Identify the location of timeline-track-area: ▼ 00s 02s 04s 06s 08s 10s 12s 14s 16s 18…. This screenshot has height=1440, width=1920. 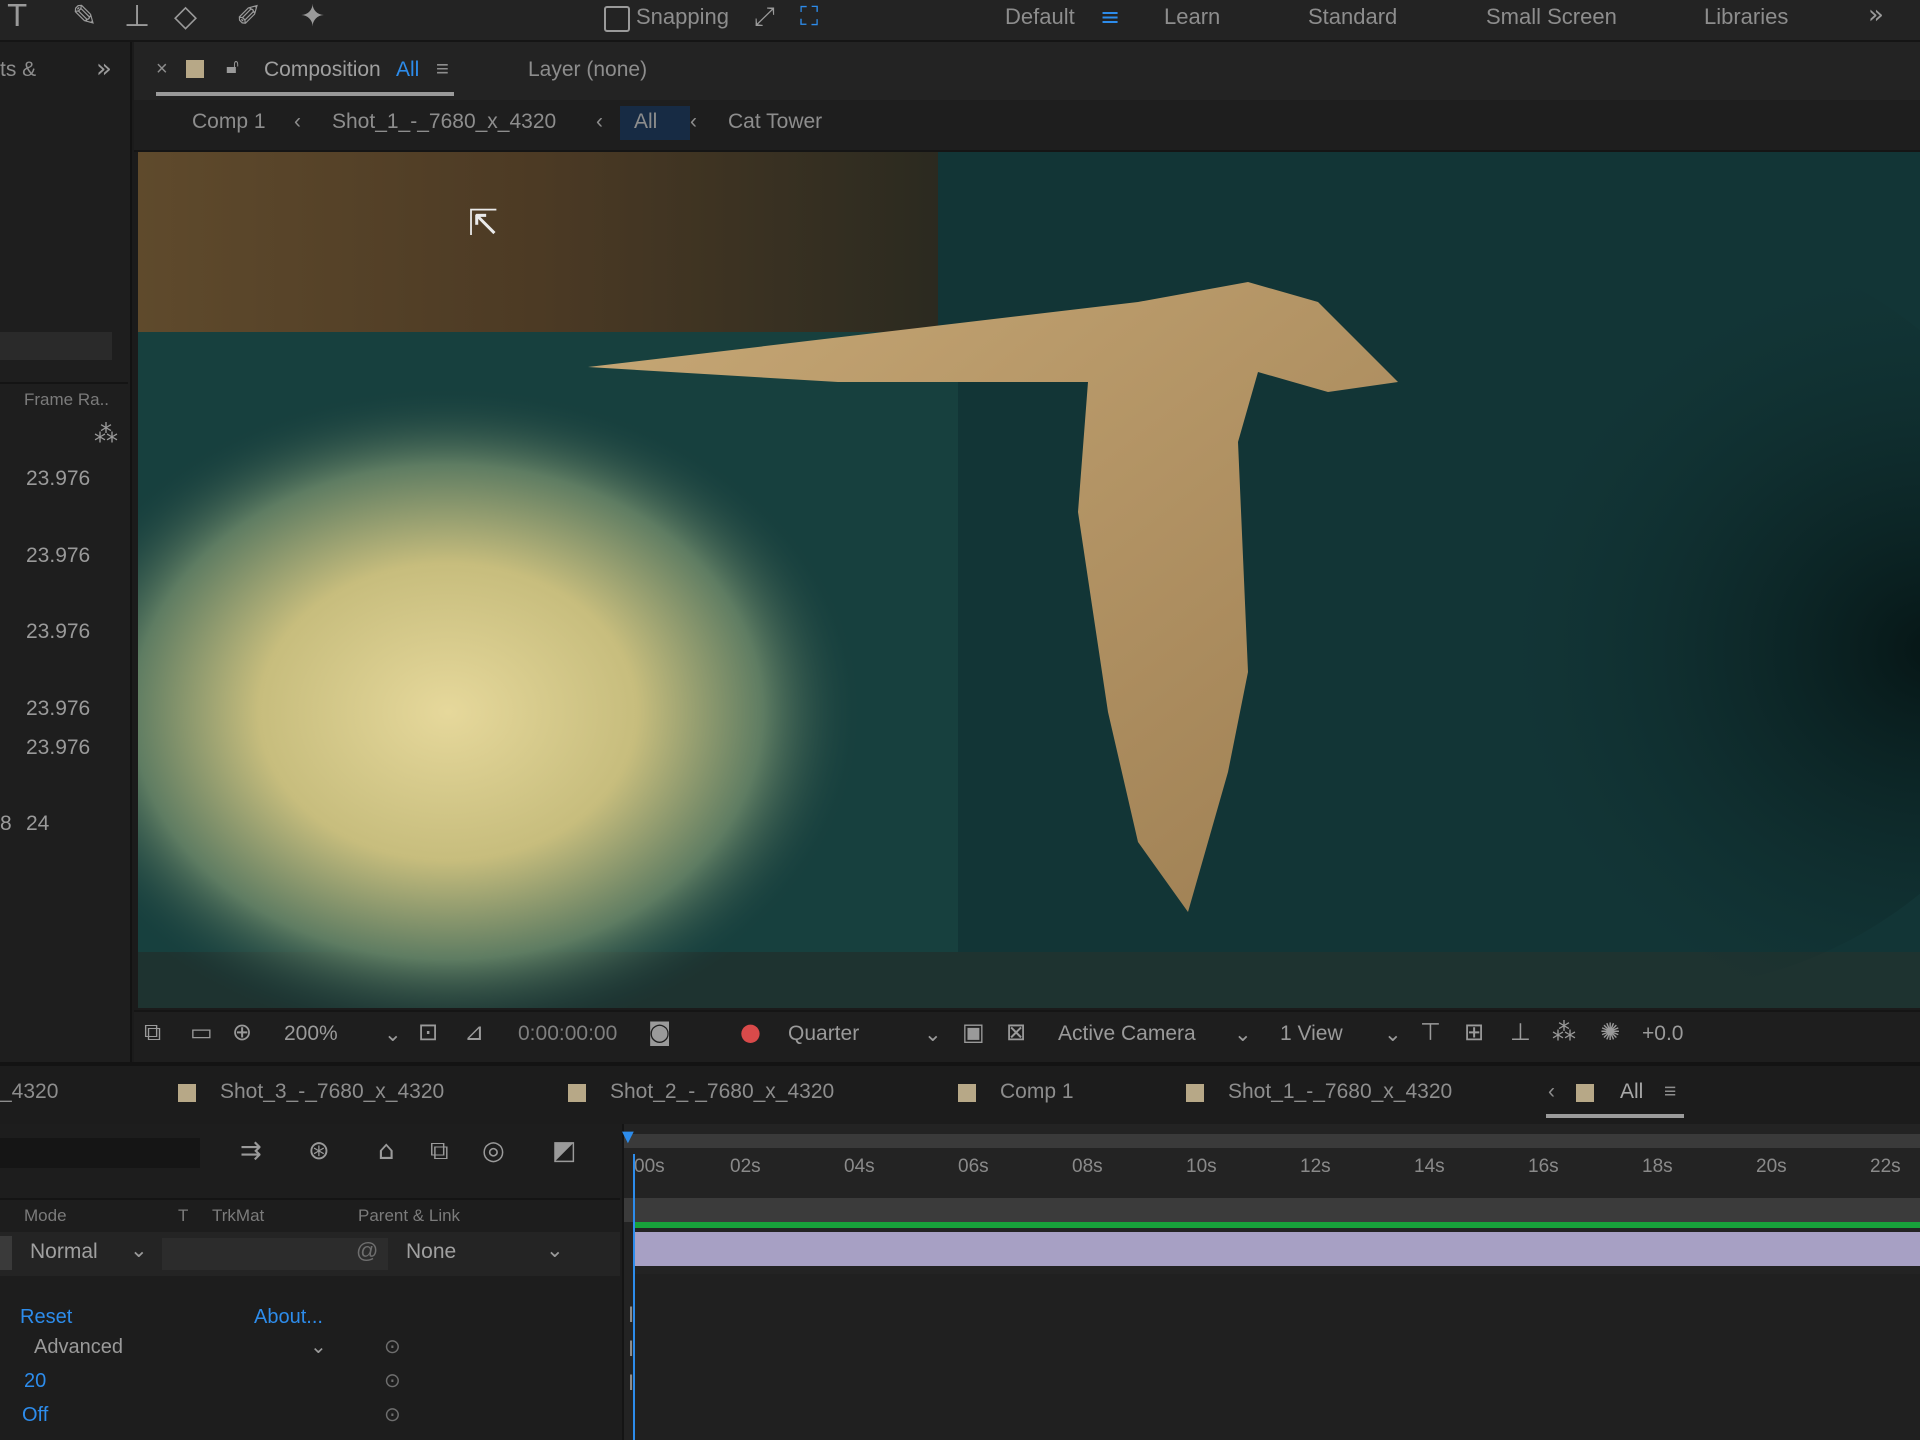
(1269, 1282).